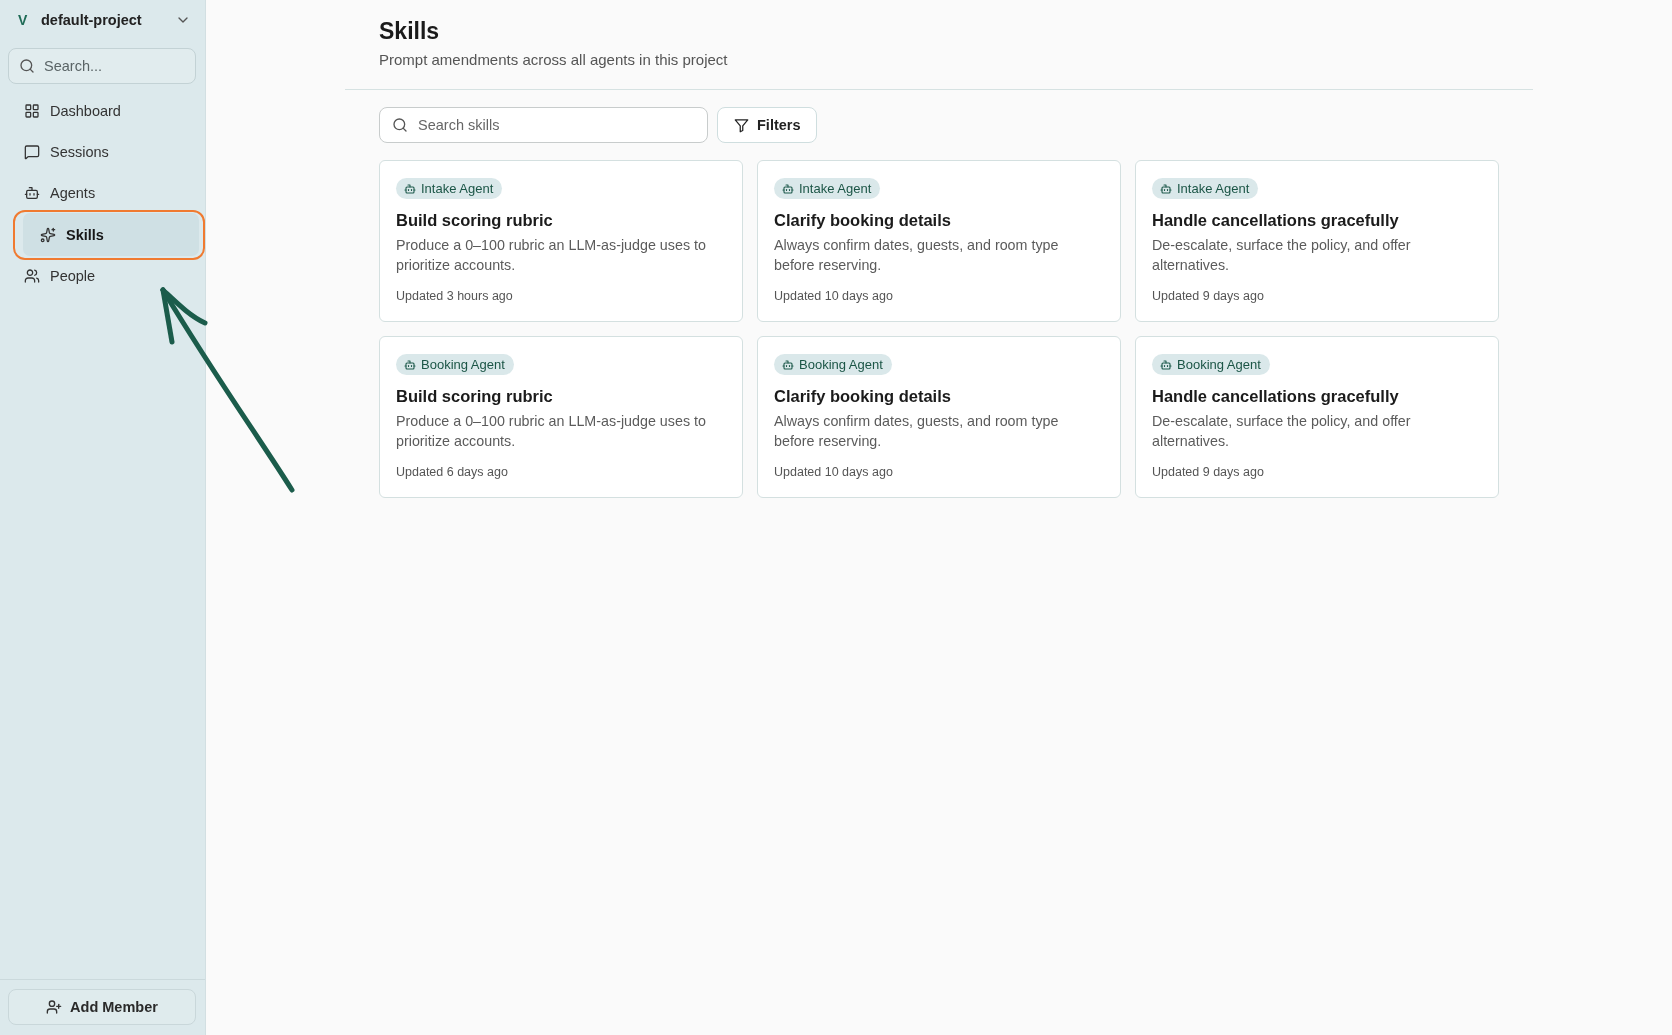 This screenshot has width=1672, height=1035. I want to click on chat-bubble-icon, so click(32, 152).